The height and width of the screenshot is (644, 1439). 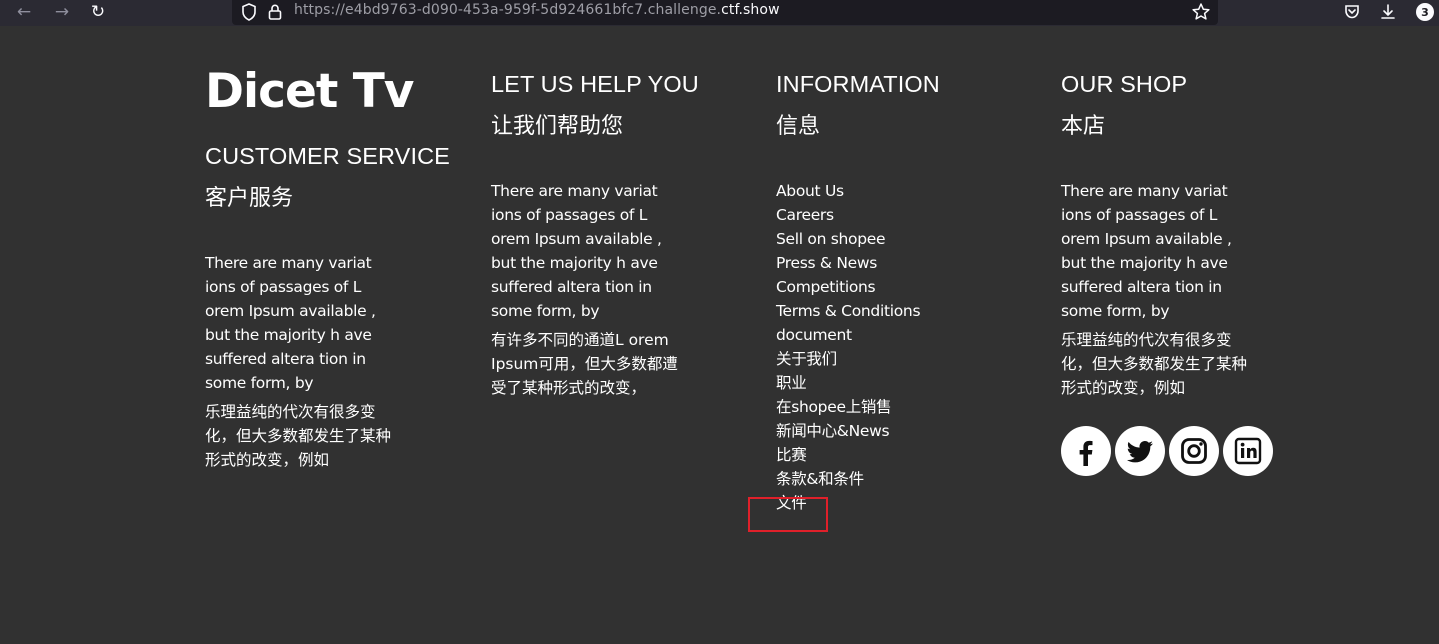 I want to click on customer-service-heading-cn: 客户服务, so click(x=249, y=198).